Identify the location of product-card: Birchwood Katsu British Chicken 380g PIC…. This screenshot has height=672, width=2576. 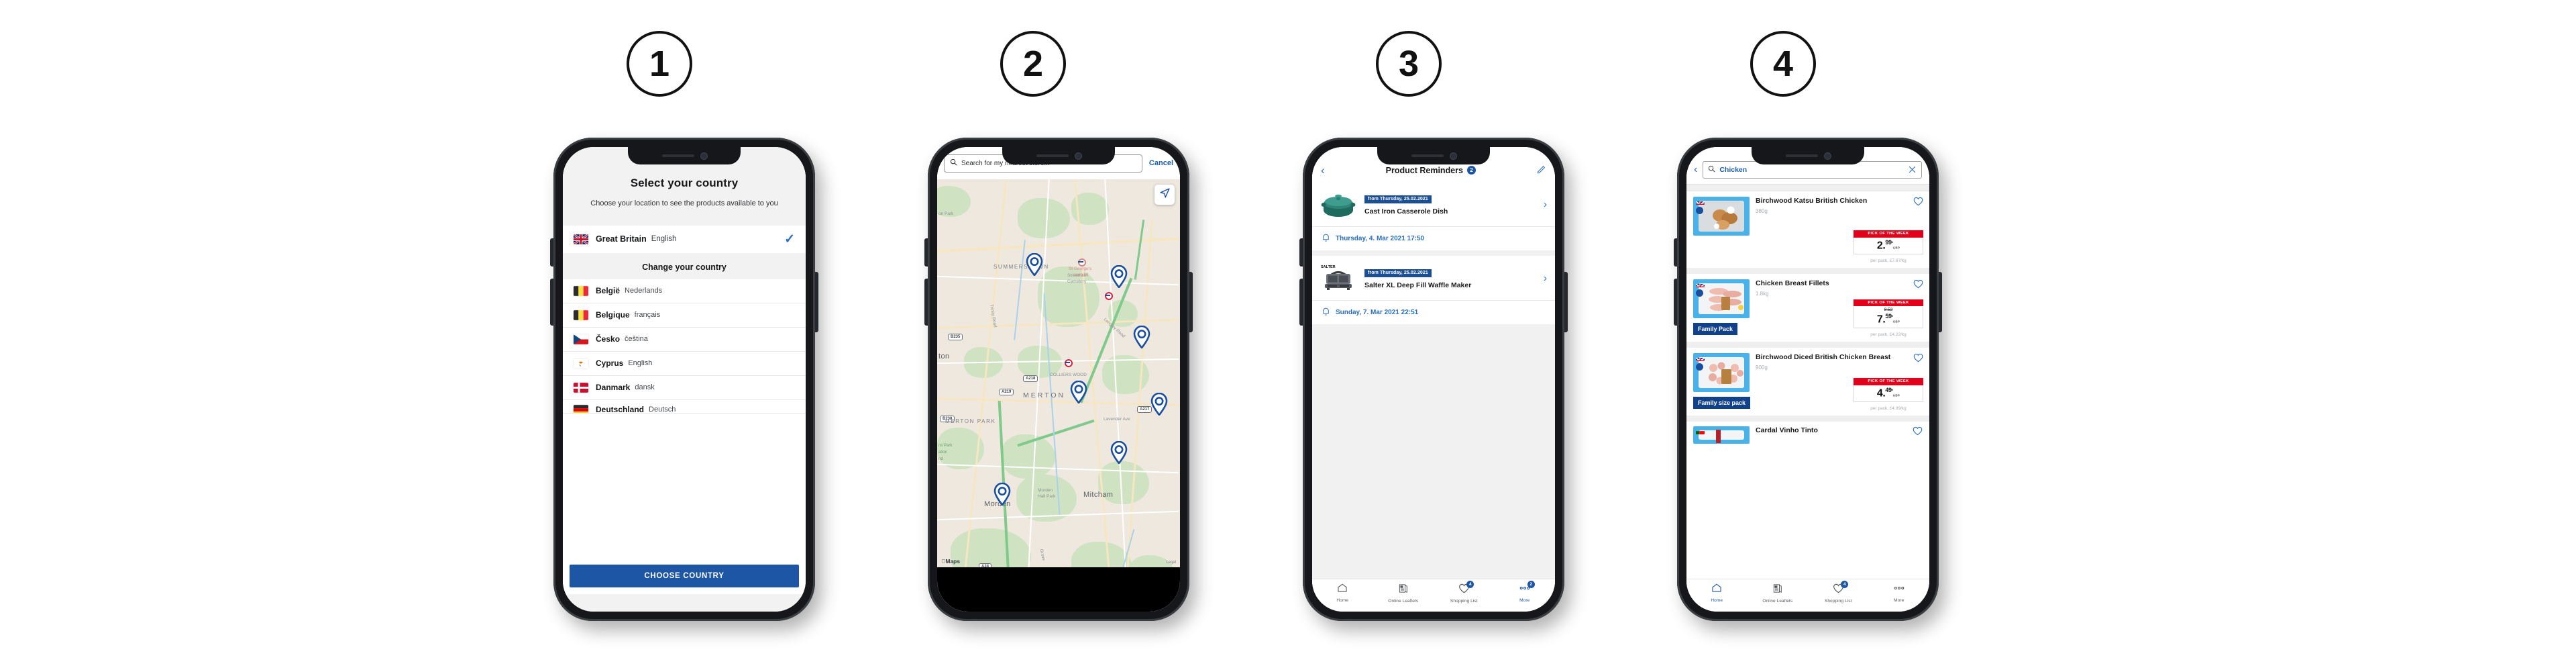
(1807, 232).